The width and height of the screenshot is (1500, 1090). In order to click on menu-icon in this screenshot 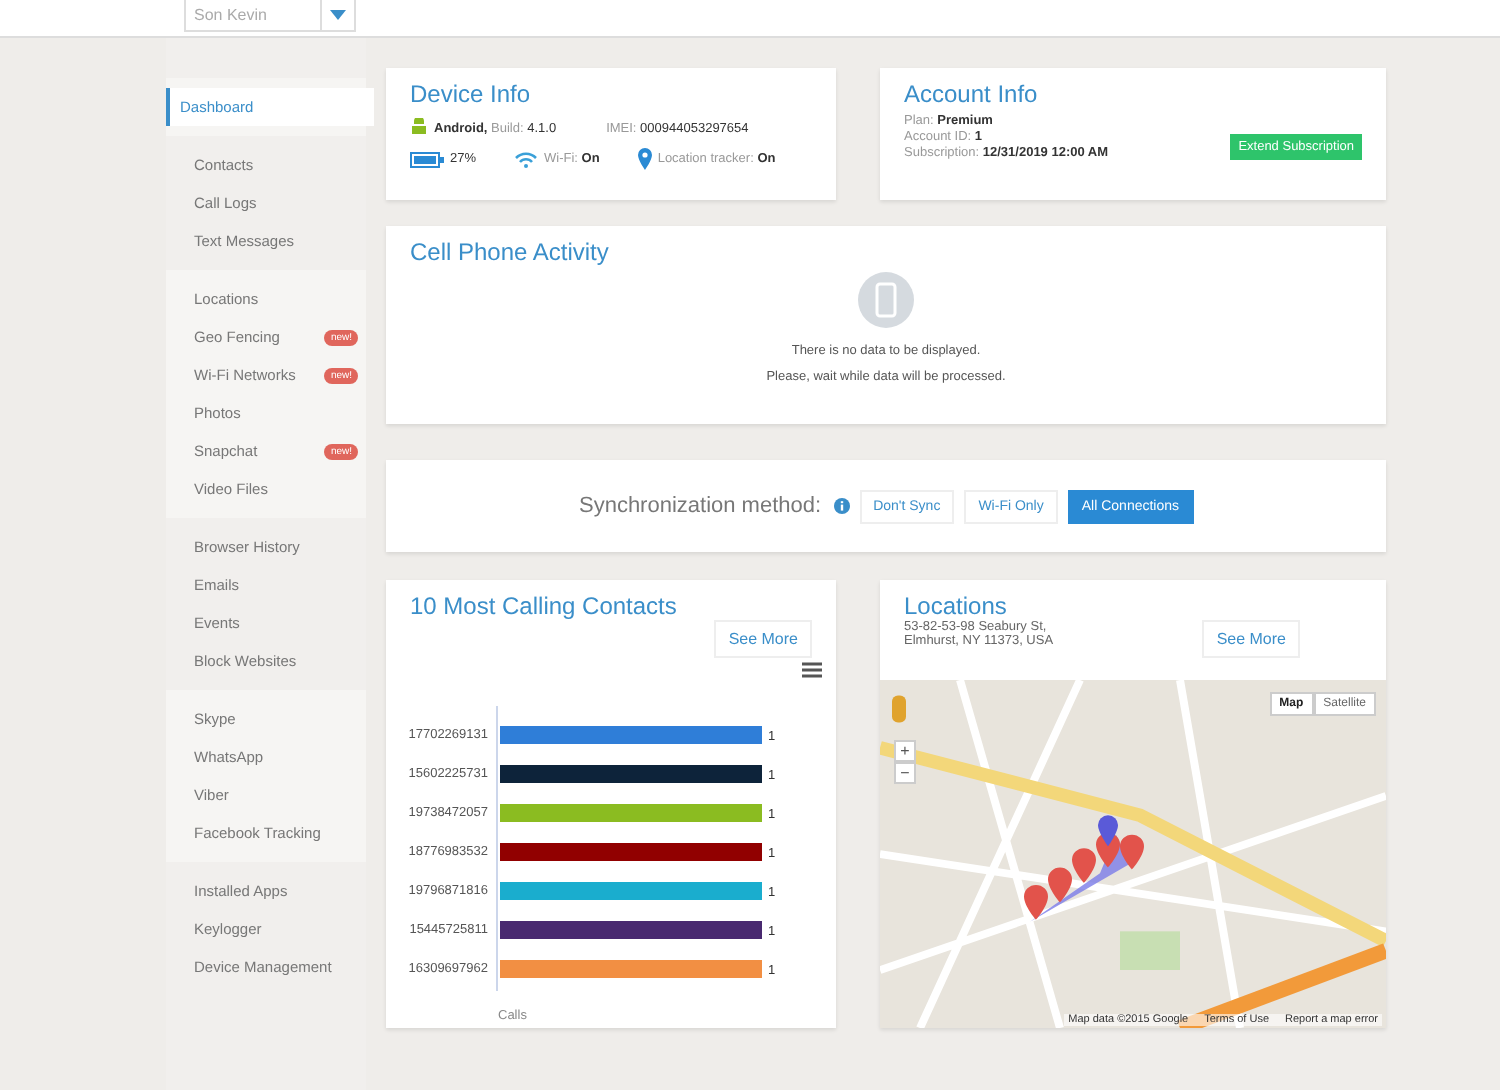, I will do `click(812, 670)`.